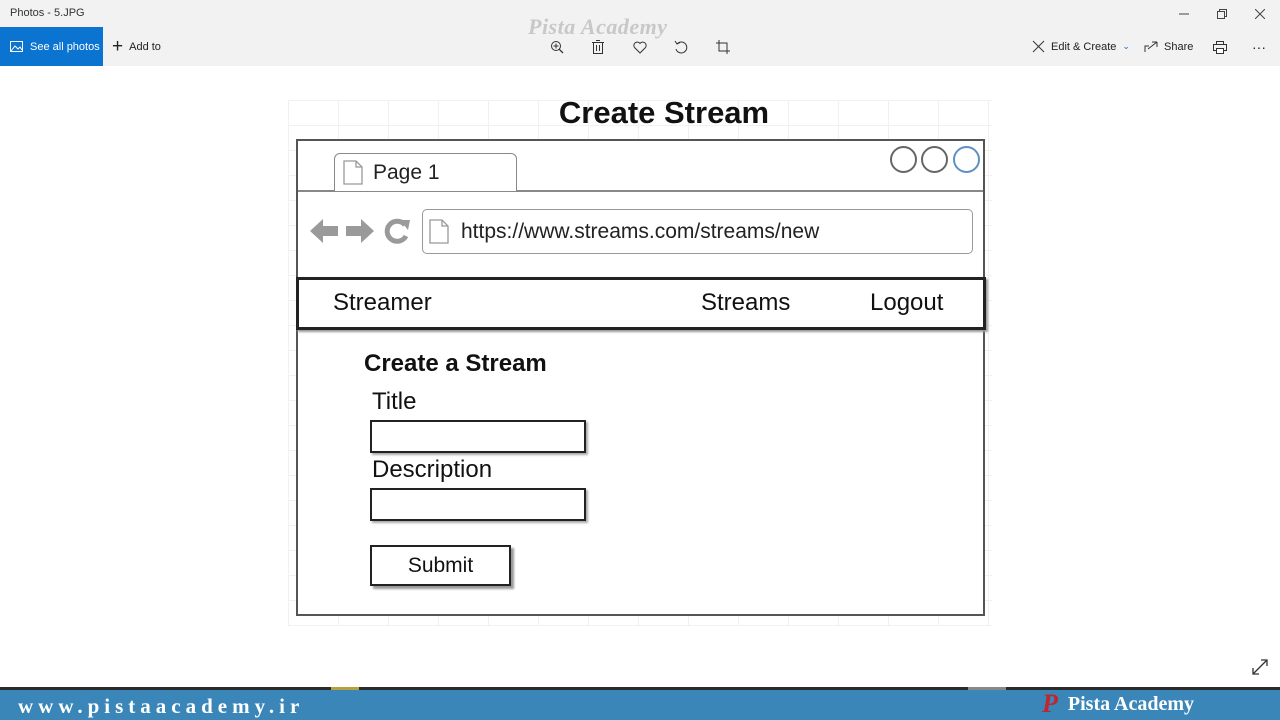 Image resolution: width=1280 pixels, height=720 pixels. Describe the element at coordinates (1038, 46) in the screenshot. I see `edit-icon` at that location.